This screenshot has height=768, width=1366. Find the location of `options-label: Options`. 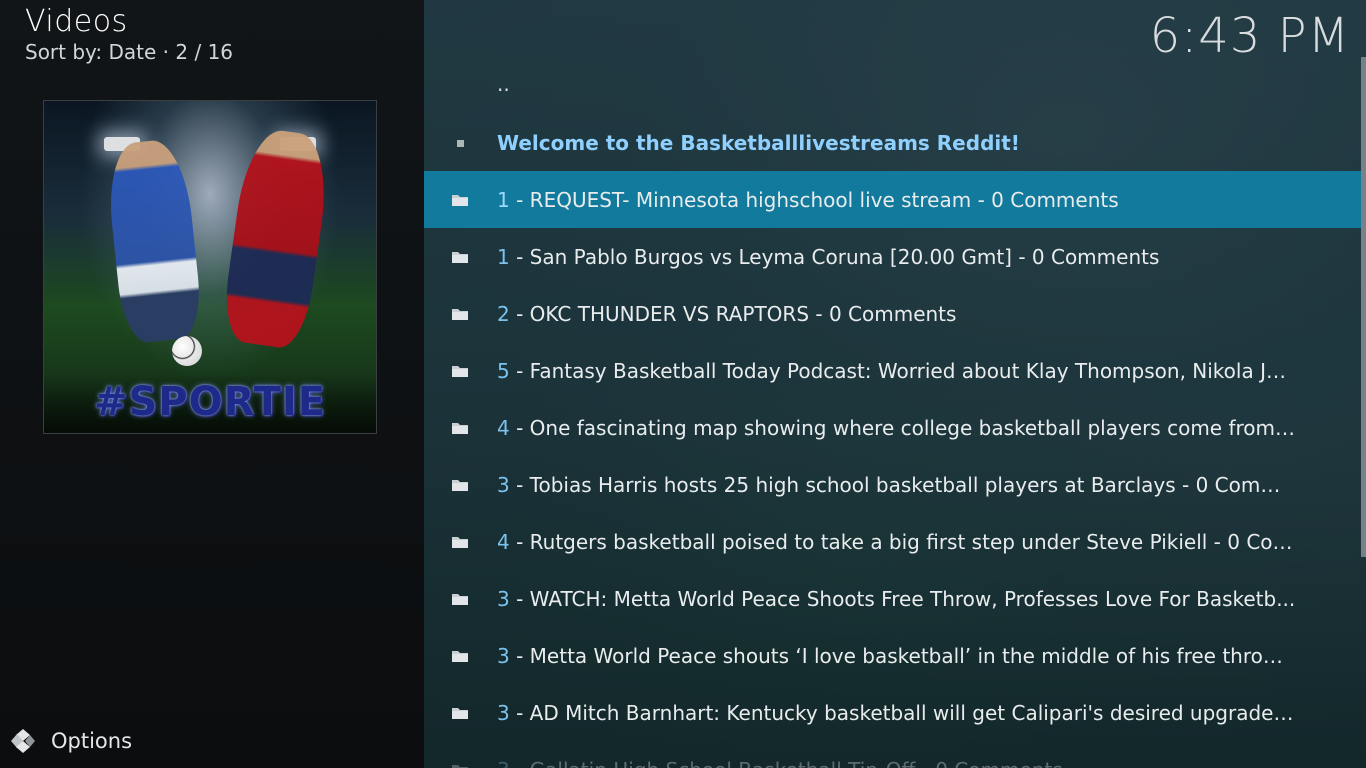

options-label: Options is located at coordinates (92, 741).